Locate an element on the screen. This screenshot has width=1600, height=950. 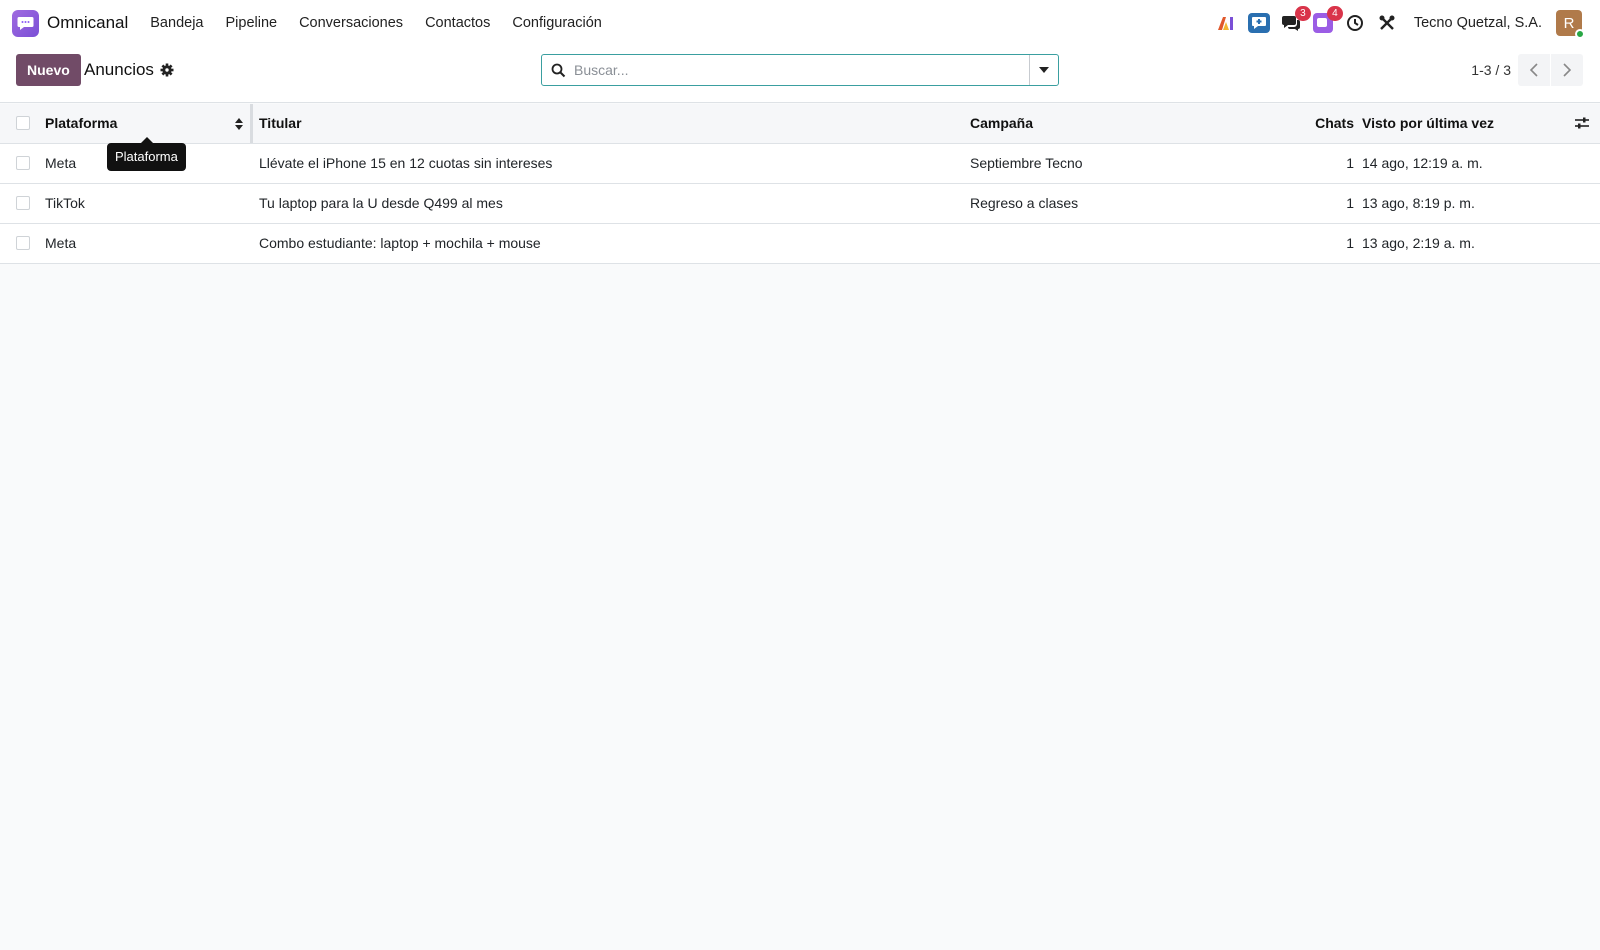
column-tooltip: Plataforma is located at coordinates (146, 154).